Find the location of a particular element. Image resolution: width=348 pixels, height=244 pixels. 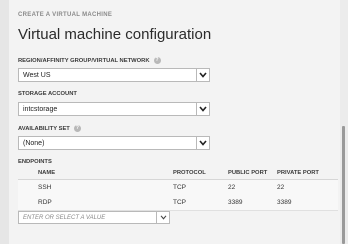

endpoints-table-header: NAME PROTOCOL PUBLIC PORT PRIVATE PORT is located at coordinates (178, 174).